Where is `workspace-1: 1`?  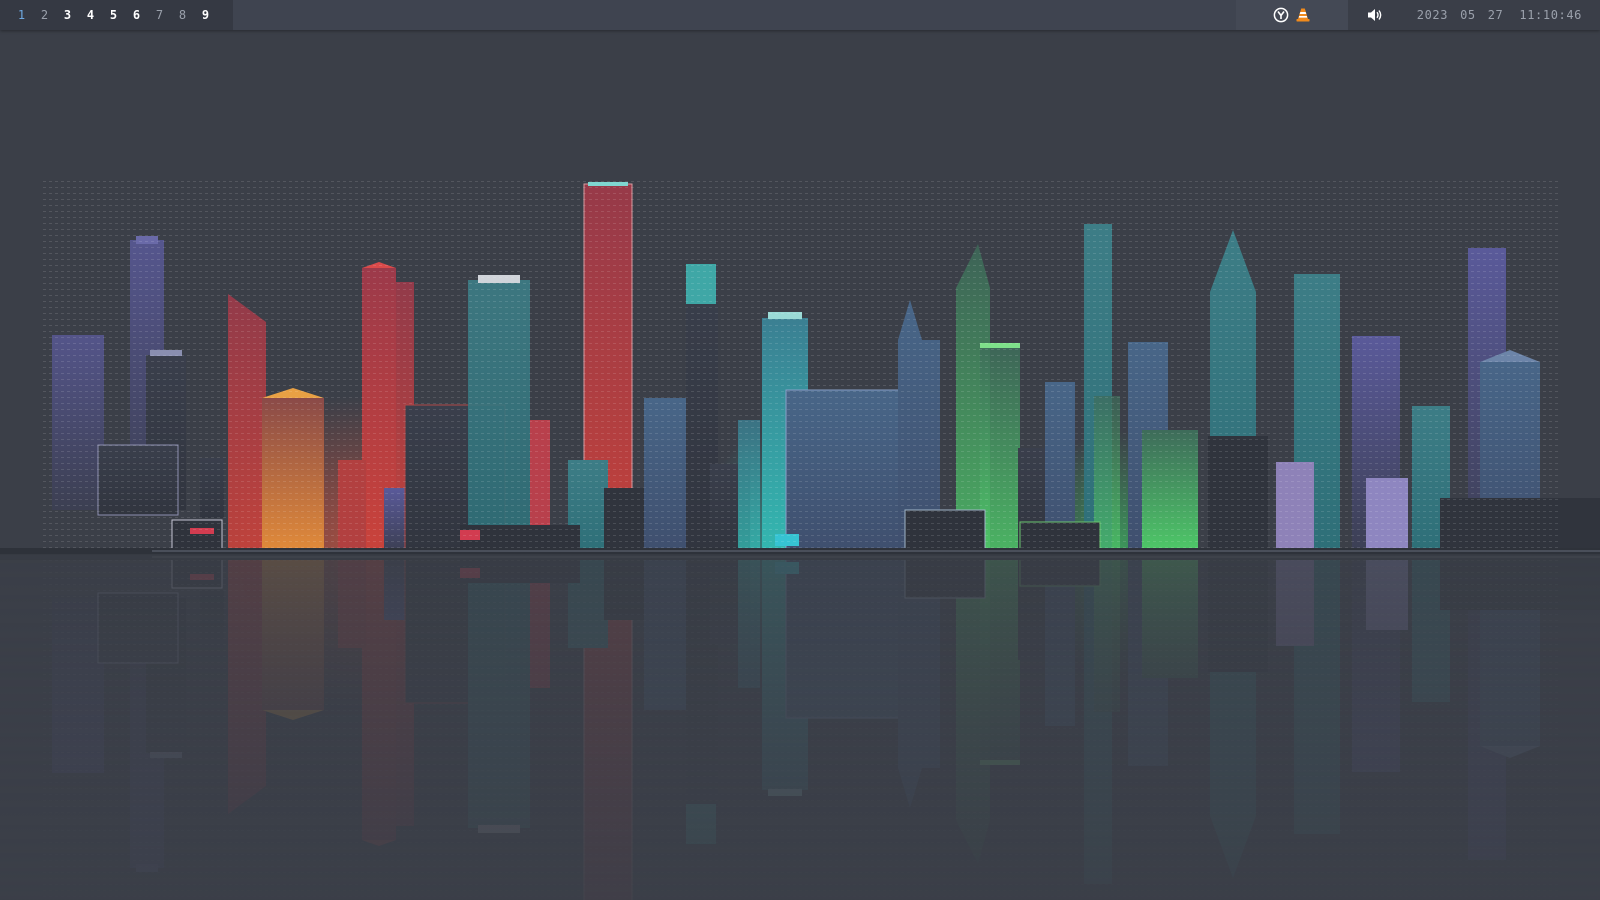 workspace-1: 1 is located at coordinates (21, 15).